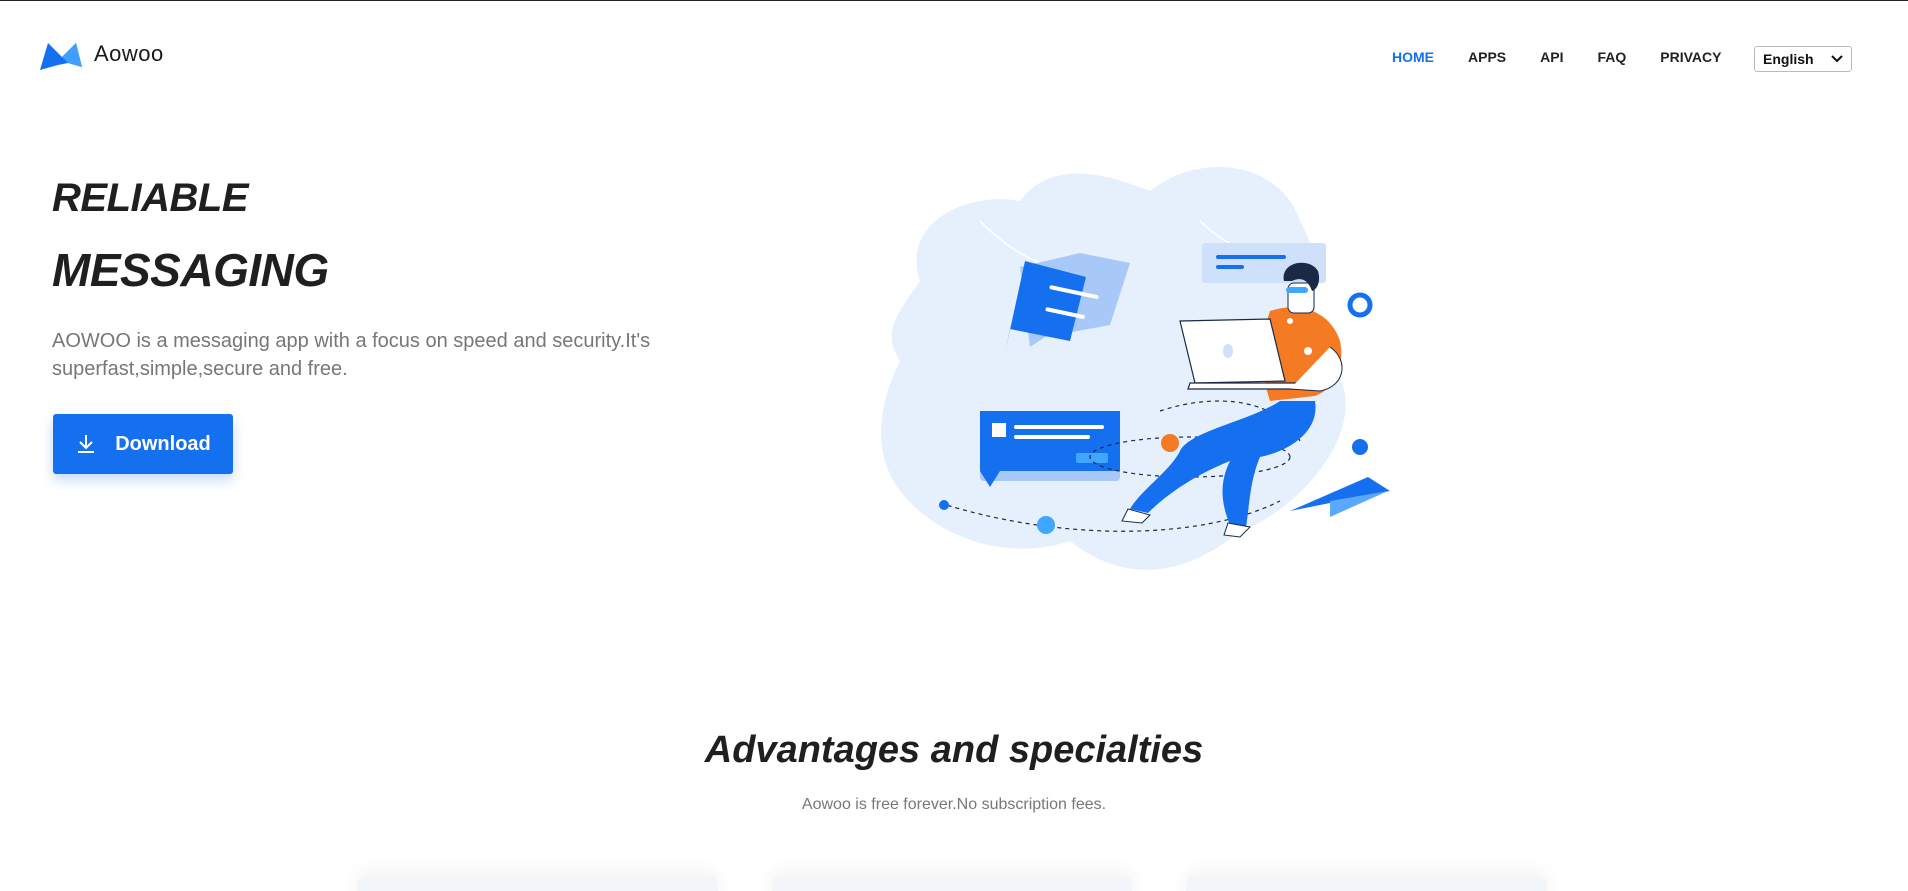 This screenshot has height=891, width=1908. Describe the element at coordinates (163, 443) in the screenshot. I see `download-label: Download` at that location.